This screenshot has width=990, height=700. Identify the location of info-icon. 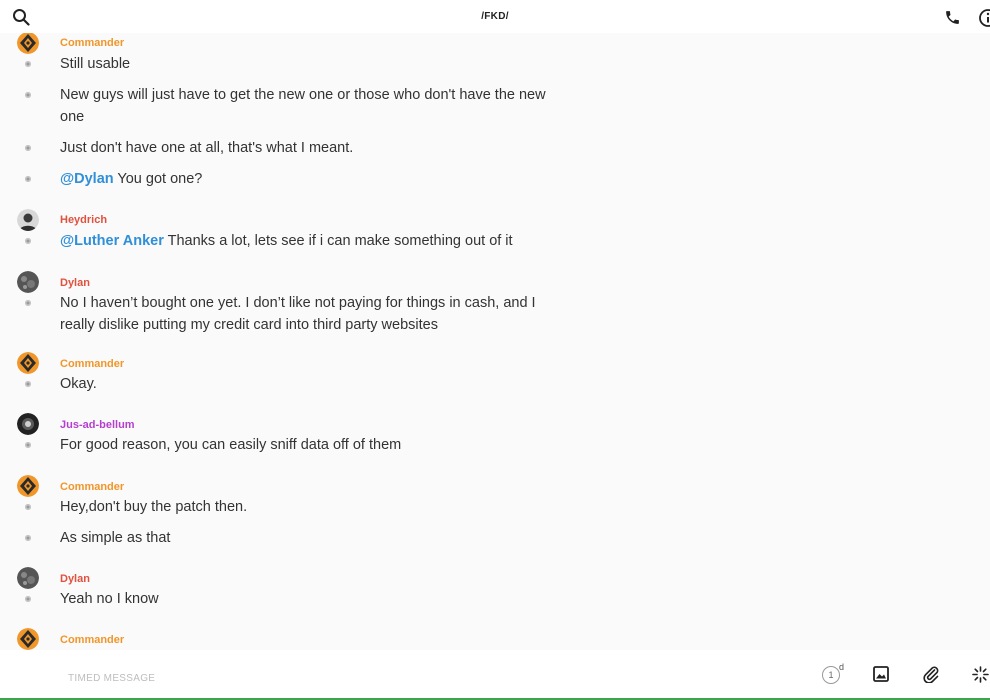
(984, 18).